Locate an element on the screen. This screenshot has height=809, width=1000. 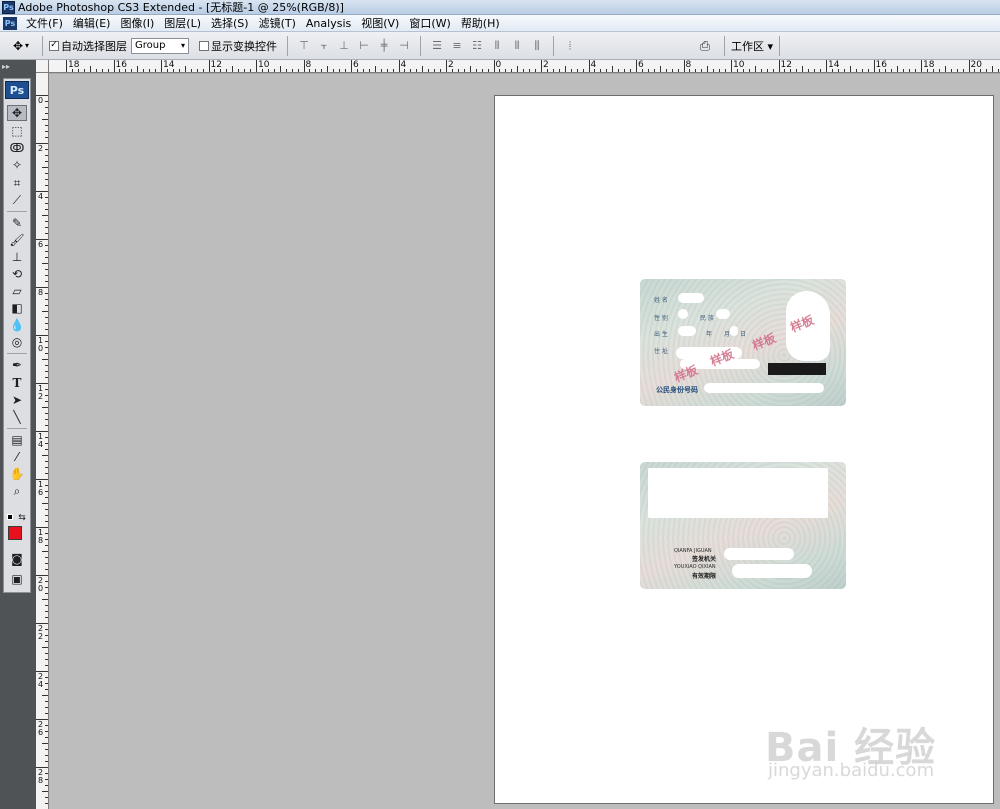
align-top-icon: ⊤ is located at coordinates (304, 46).